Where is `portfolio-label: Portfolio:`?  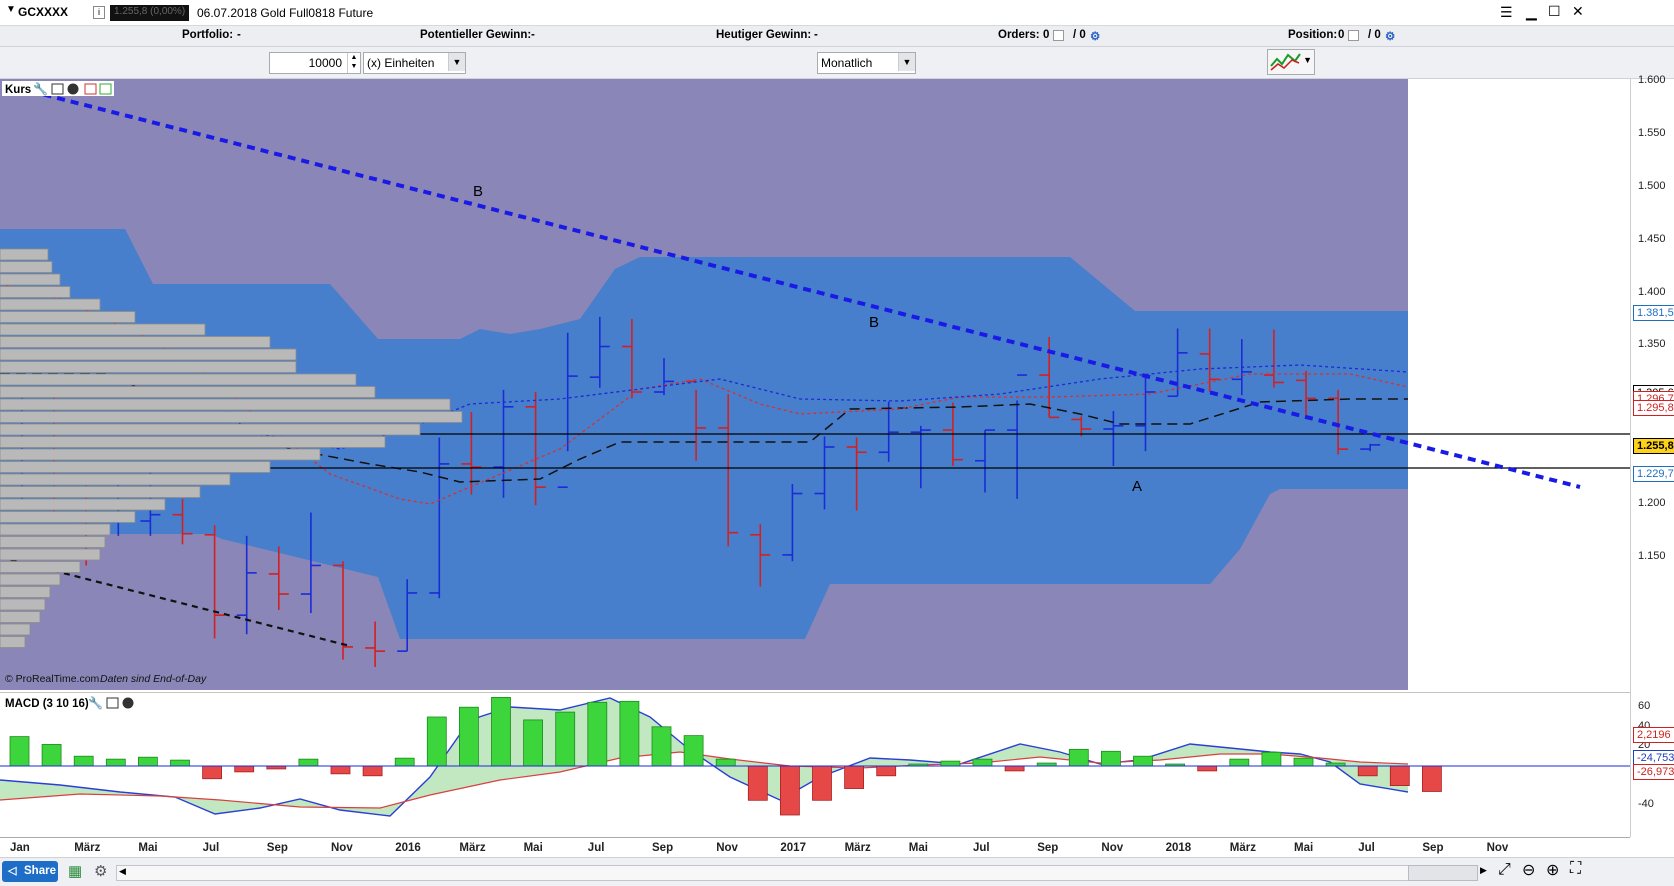 portfolio-label: Portfolio: is located at coordinates (208, 35).